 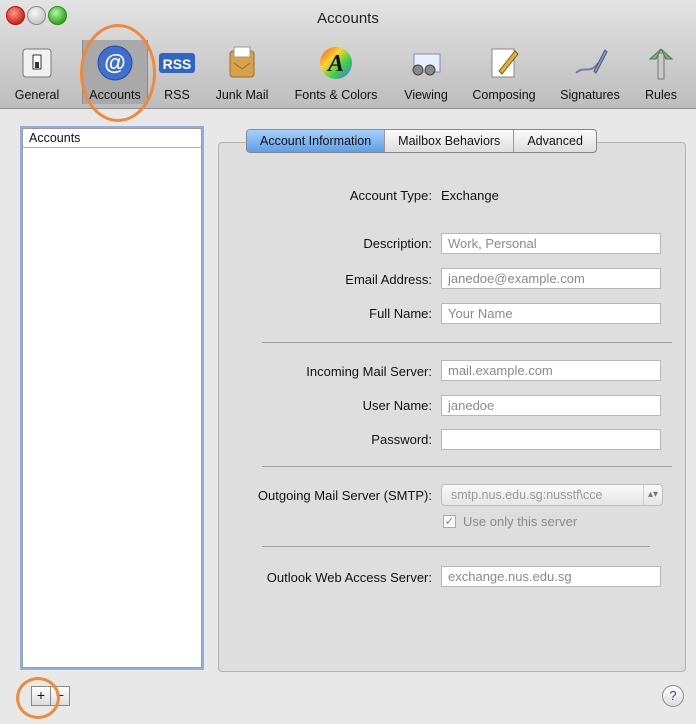 What do you see at coordinates (470, 195) in the screenshot?
I see `account-type-value: Exchange` at bounding box center [470, 195].